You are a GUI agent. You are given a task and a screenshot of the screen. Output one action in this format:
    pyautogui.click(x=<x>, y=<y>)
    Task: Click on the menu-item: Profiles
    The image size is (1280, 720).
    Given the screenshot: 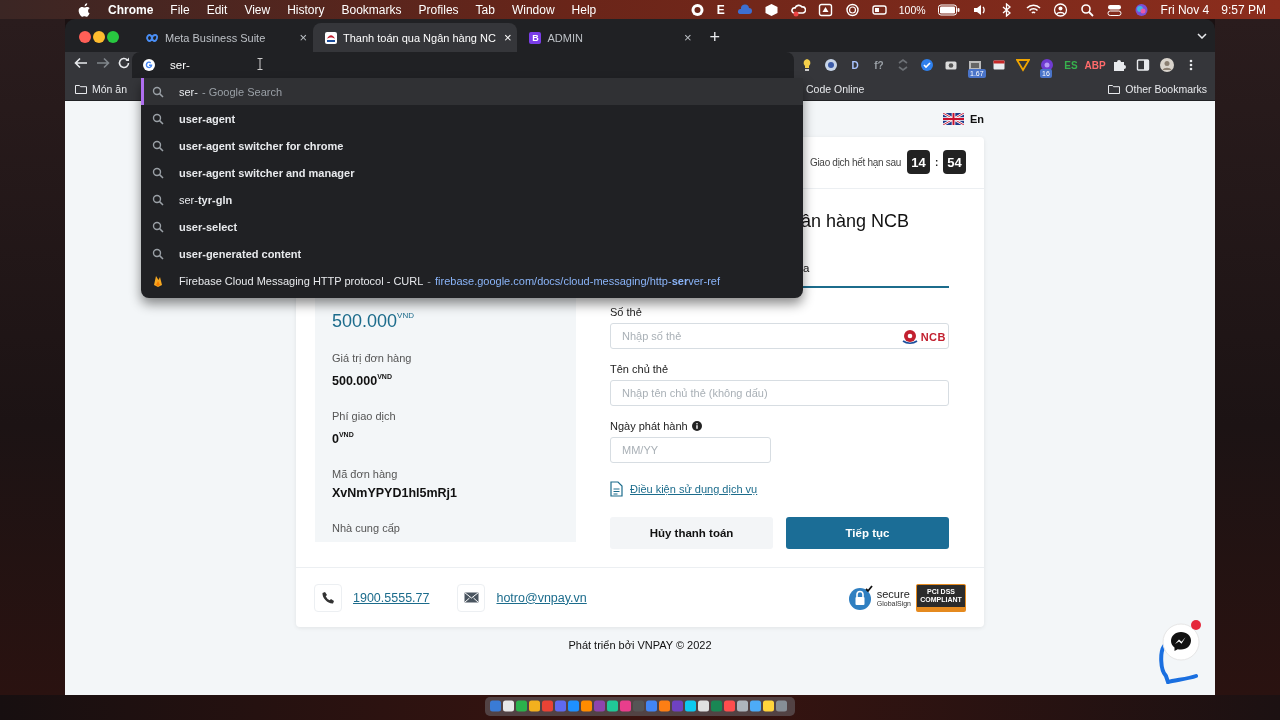 What is the action you would take?
    pyautogui.click(x=438, y=9)
    